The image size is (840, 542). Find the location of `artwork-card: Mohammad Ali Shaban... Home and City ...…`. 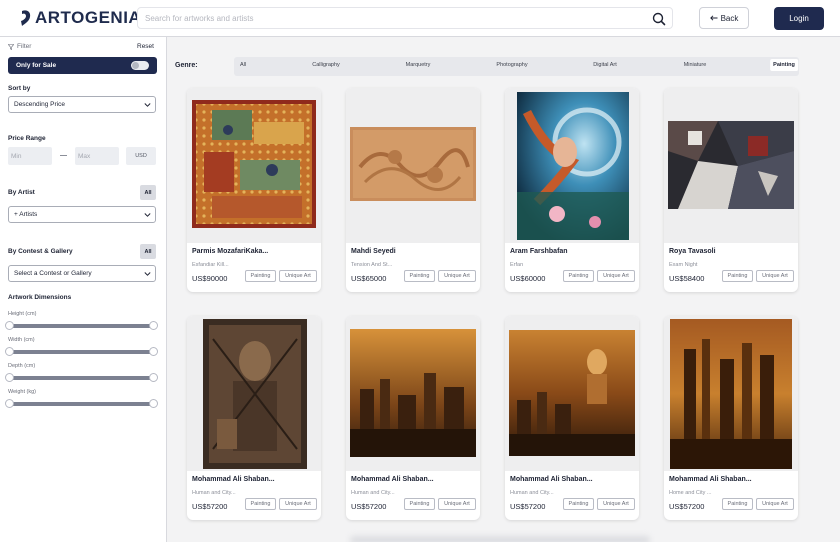

artwork-card: Mohammad Ali Shaban... Home and City ...… is located at coordinates (731, 418).